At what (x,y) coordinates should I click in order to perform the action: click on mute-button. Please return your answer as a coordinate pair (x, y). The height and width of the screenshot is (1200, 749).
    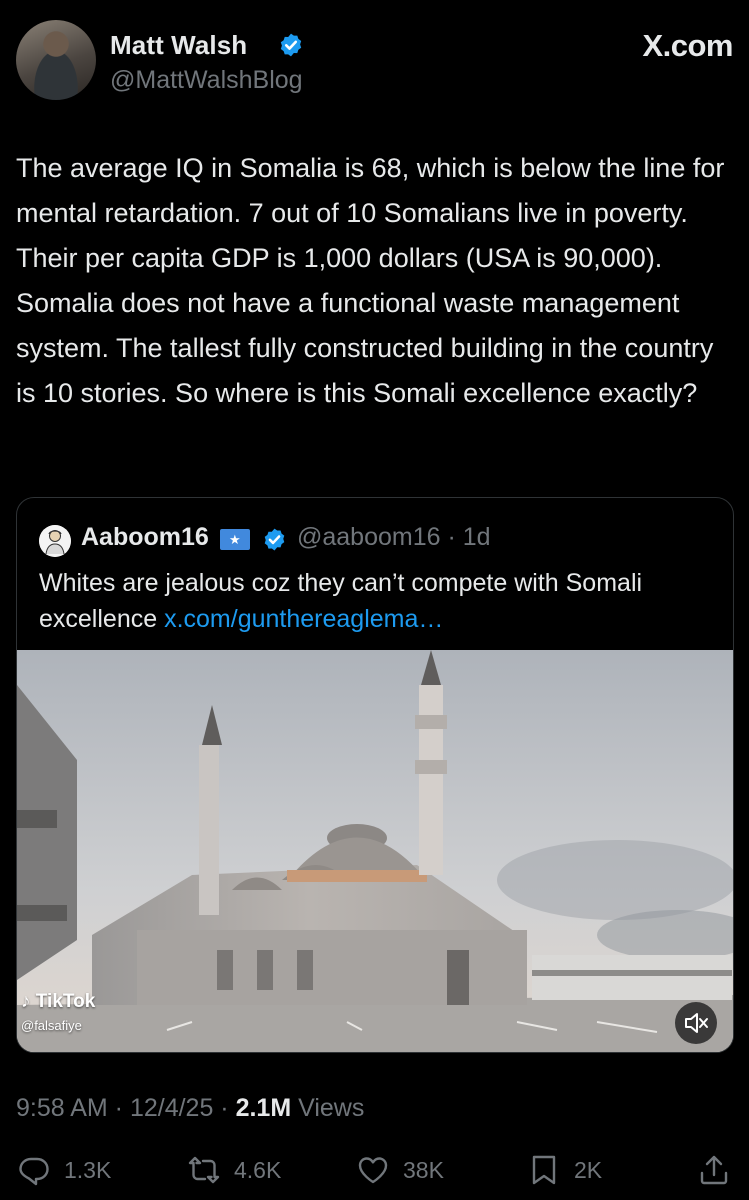
    Looking at the image, I should click on (696, 1023).